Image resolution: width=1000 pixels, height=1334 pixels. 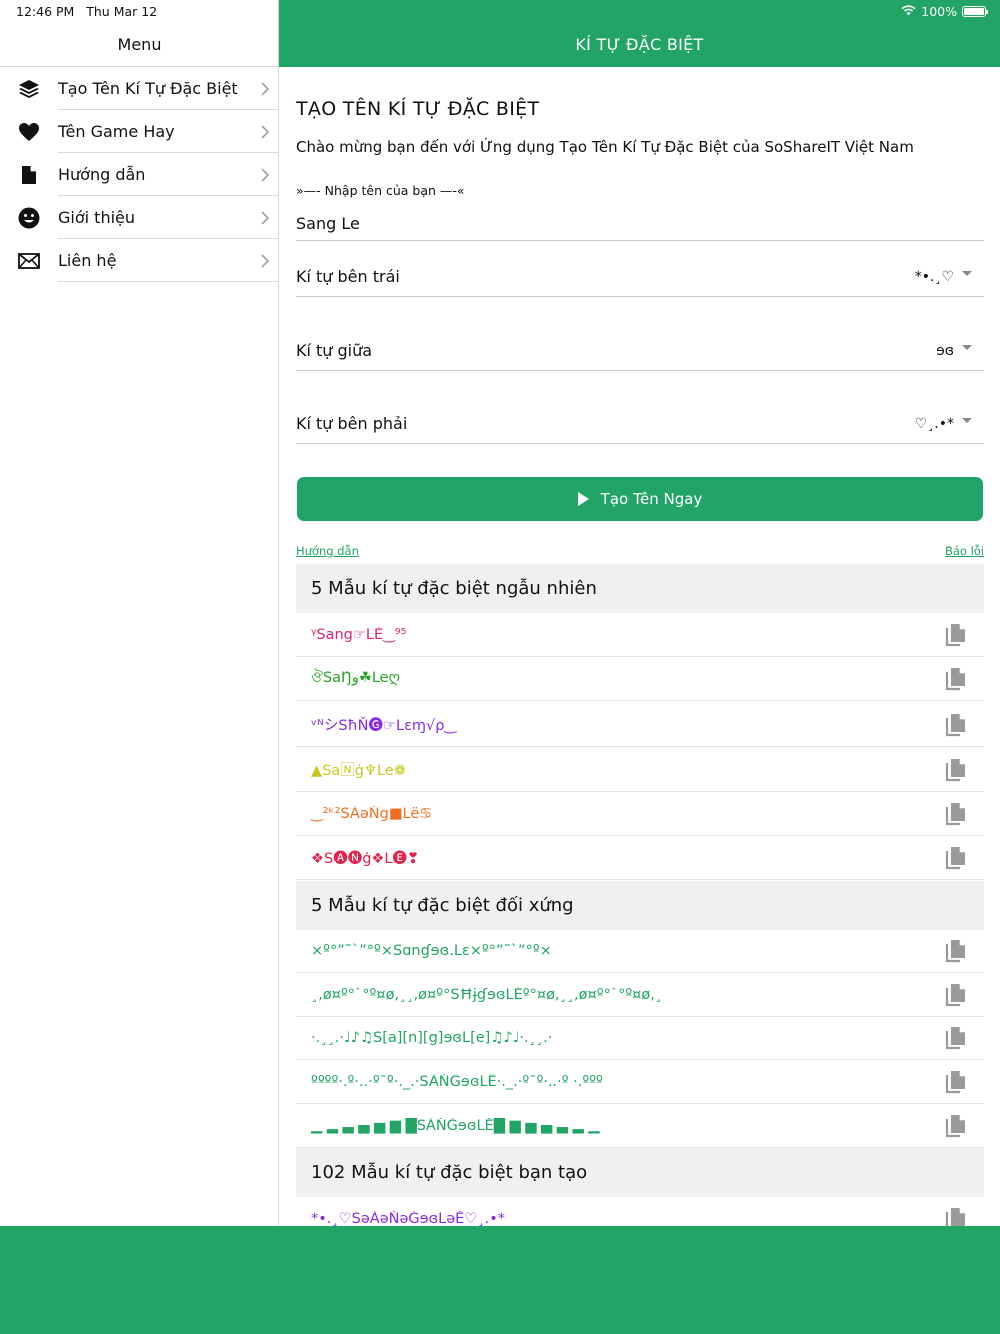 I want to click on sidebar-item-game-names: Tên Game Hay, so click(x=139, y=131).